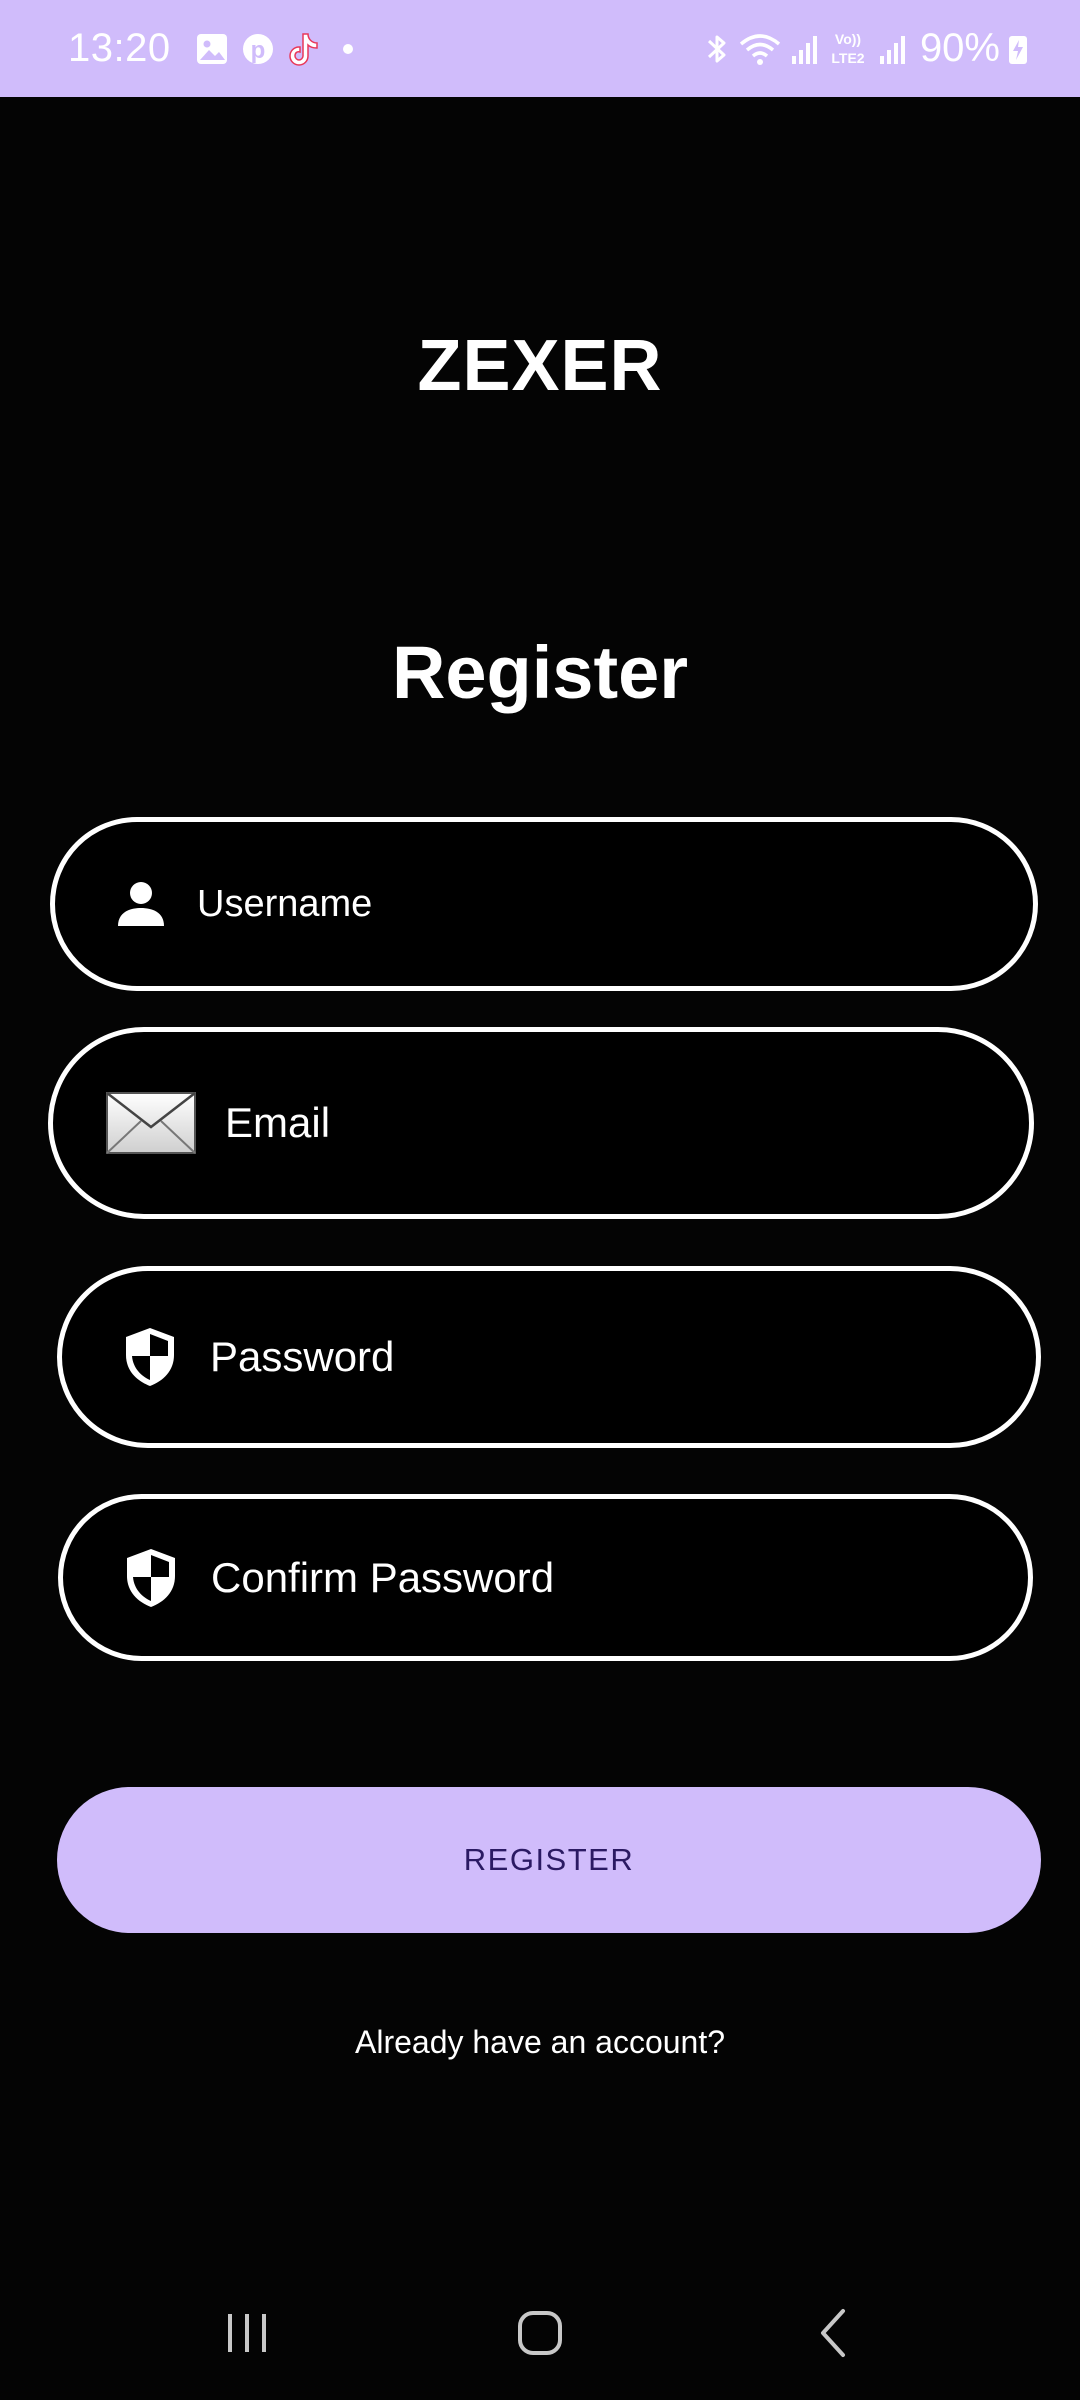 The image size is (1080, 2400). Describe the element at coordinates (717, 49) in the screenshot. I see `bluetooth-icon` at that location.